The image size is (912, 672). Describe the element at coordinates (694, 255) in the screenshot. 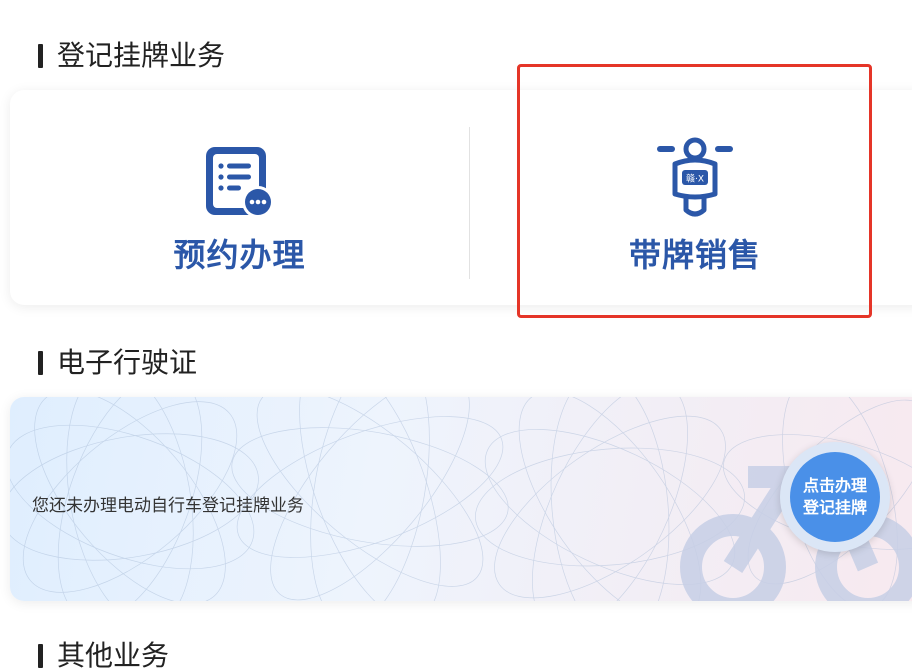

I see `plate-sale-label: 带牌销售` at that location.